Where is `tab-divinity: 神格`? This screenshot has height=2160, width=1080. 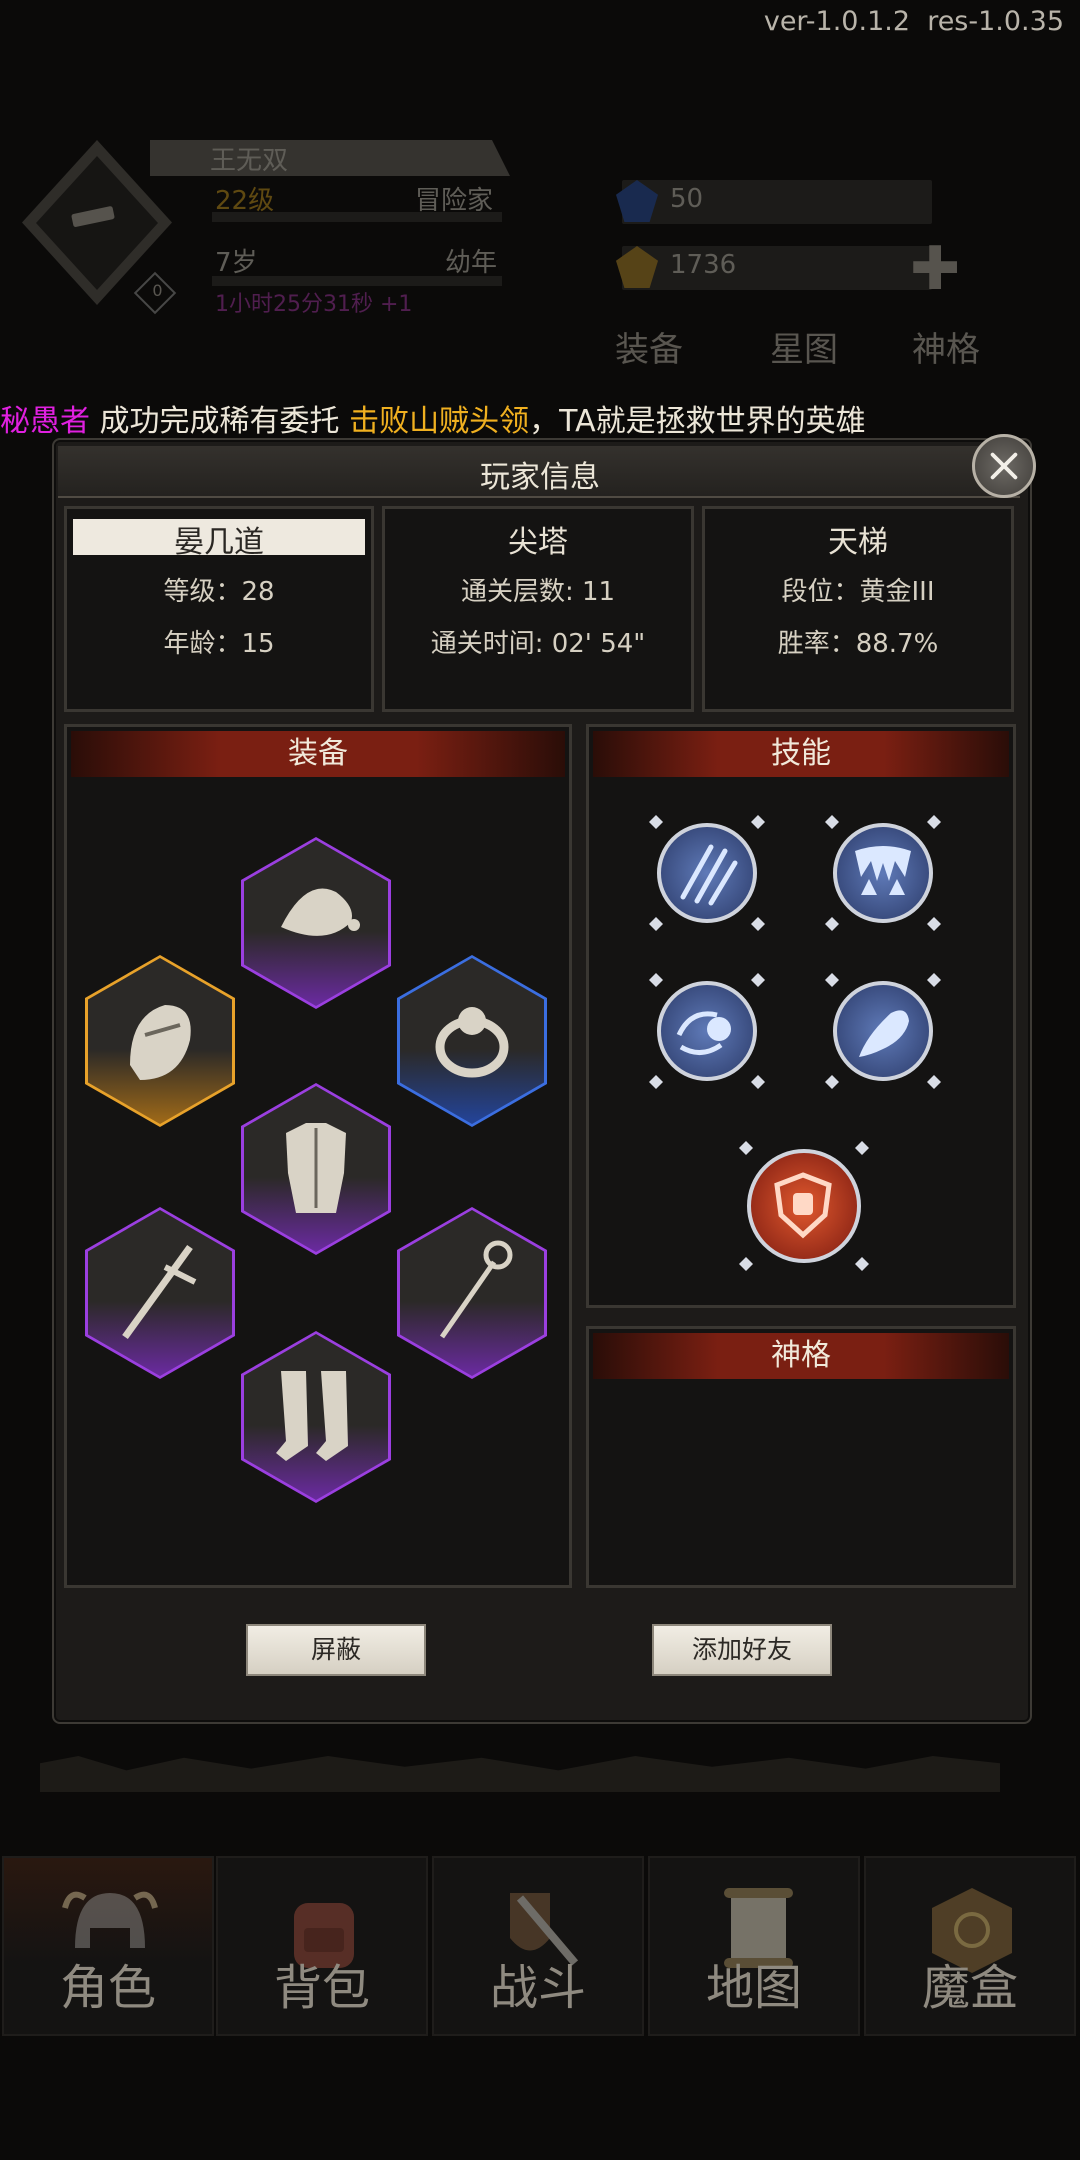 tab-divinity: 神格 is located at coordinates (946, 350).